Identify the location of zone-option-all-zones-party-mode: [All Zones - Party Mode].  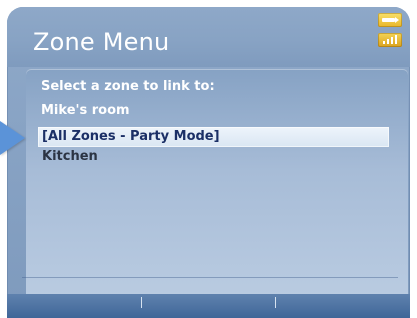
(213, 137).